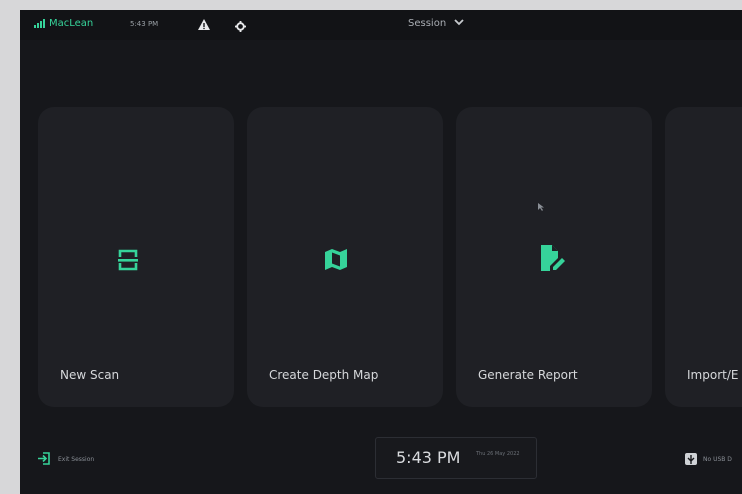  I want to click on scan-icon, so click(128, 262).